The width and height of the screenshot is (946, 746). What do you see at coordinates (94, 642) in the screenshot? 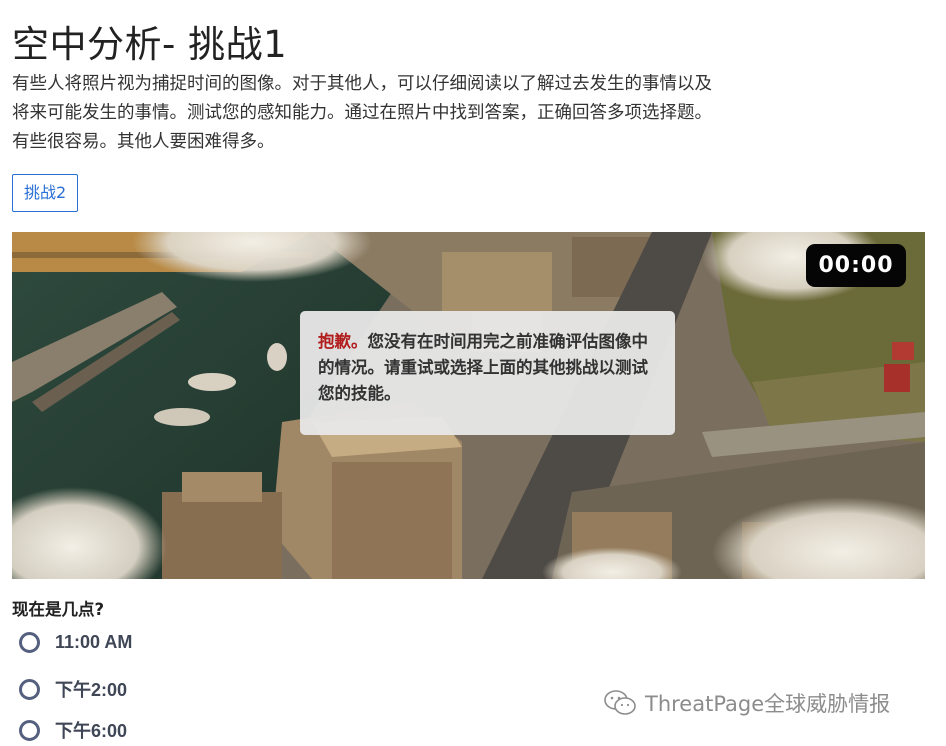
I see `option-label: 11:00 AM` at bounding box center [94, 642].